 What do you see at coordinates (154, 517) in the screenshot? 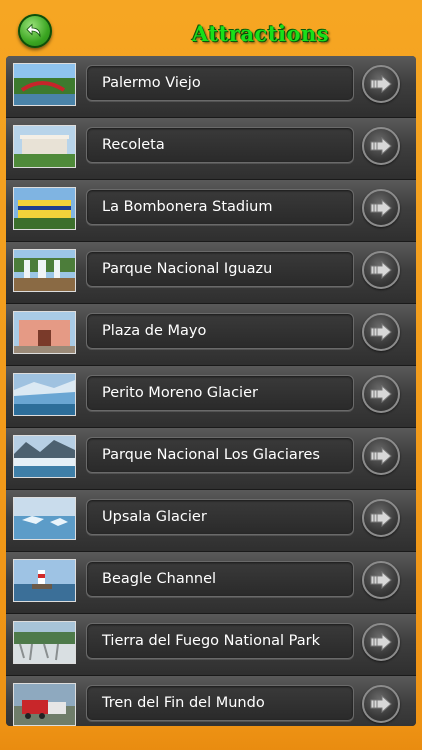
I see `item-label: Upsala Glacier` at bounding box center [154, 517].